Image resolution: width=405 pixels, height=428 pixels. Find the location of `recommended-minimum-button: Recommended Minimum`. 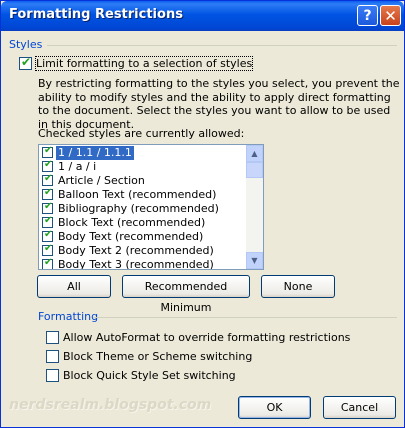

recommended-minimum-button: Recommended Minimum is located at coordinates (186, 294).